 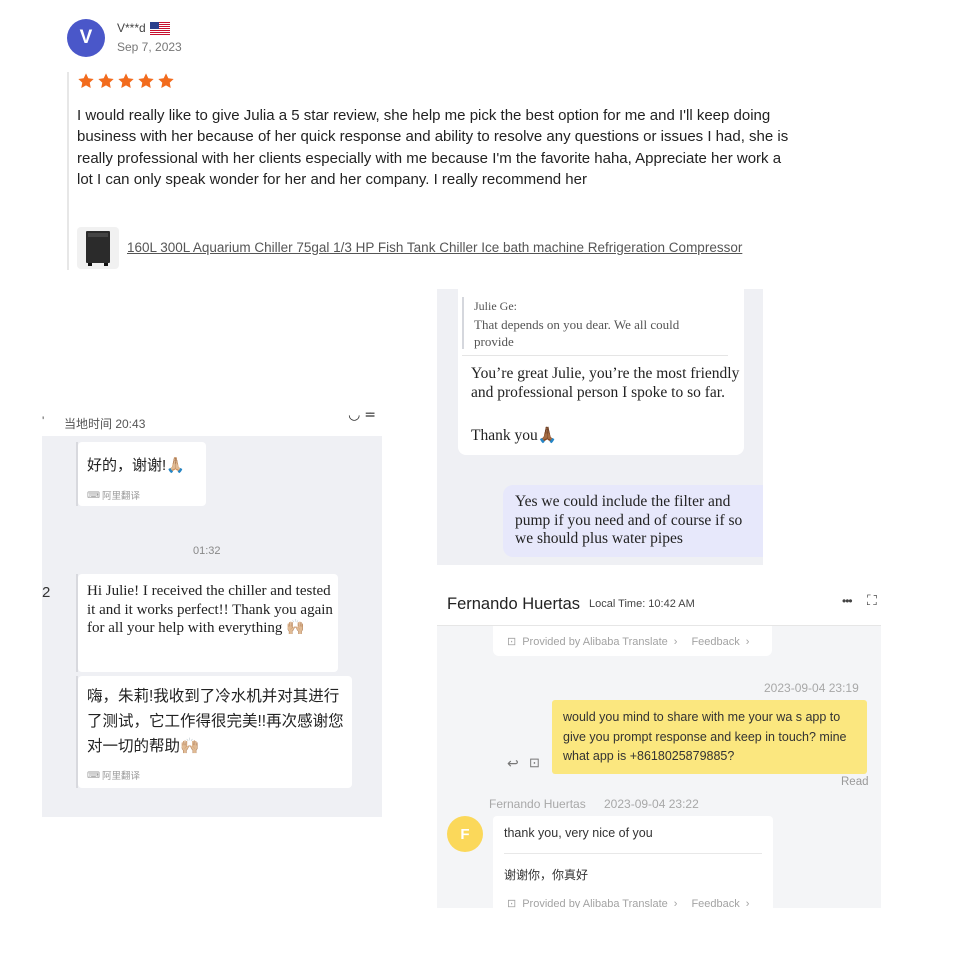 I want to click on quote-author: Julie Ge:, so click(x=495, y=306).